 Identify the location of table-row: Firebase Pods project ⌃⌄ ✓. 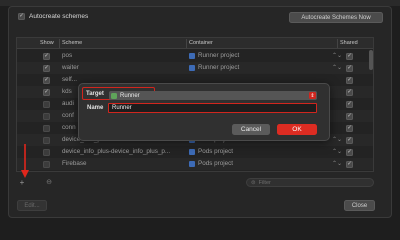
(195, 164).